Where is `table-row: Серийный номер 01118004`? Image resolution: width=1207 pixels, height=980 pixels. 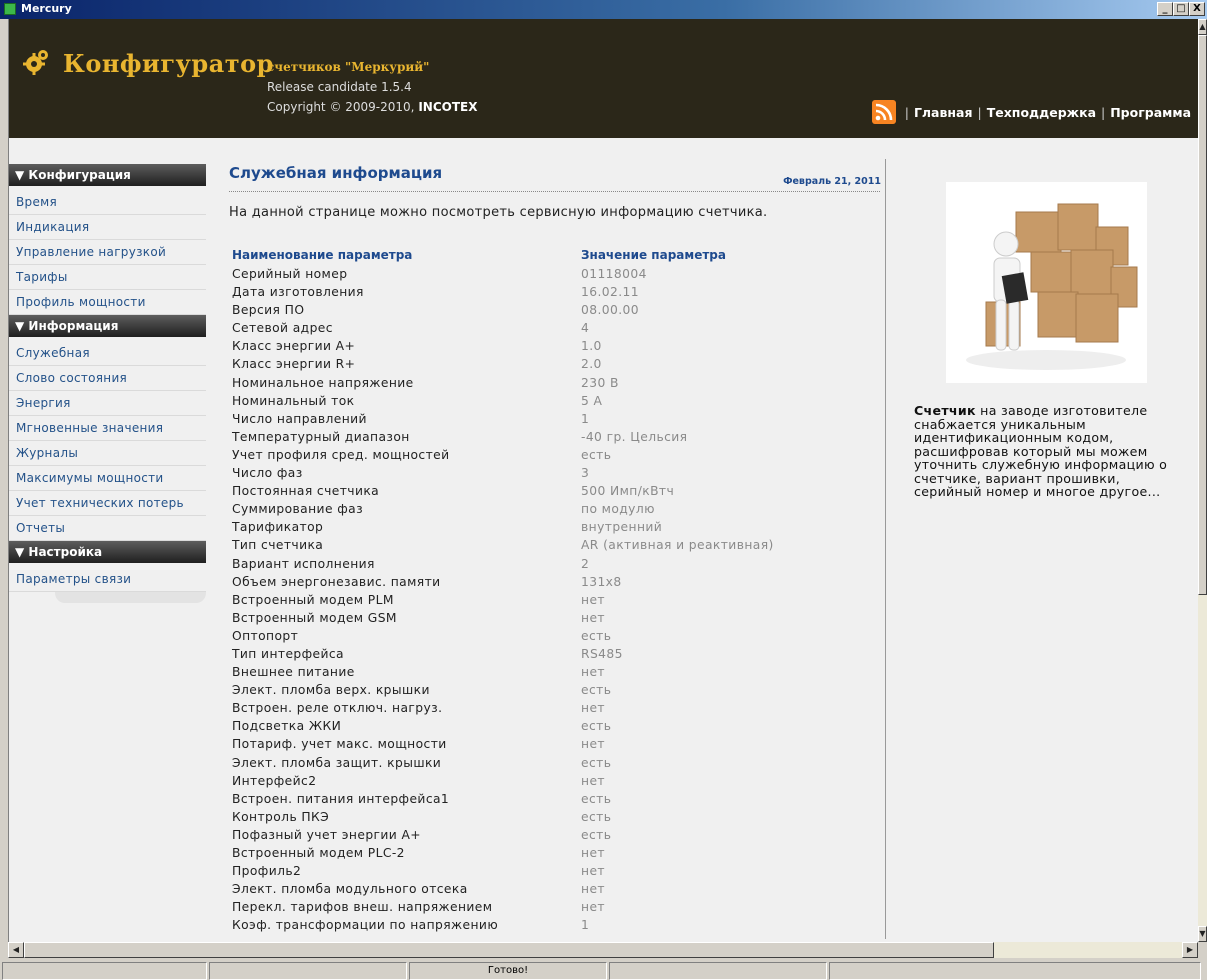
table-row: Серийный номер 01118004 is located at coordinates (557, 274).